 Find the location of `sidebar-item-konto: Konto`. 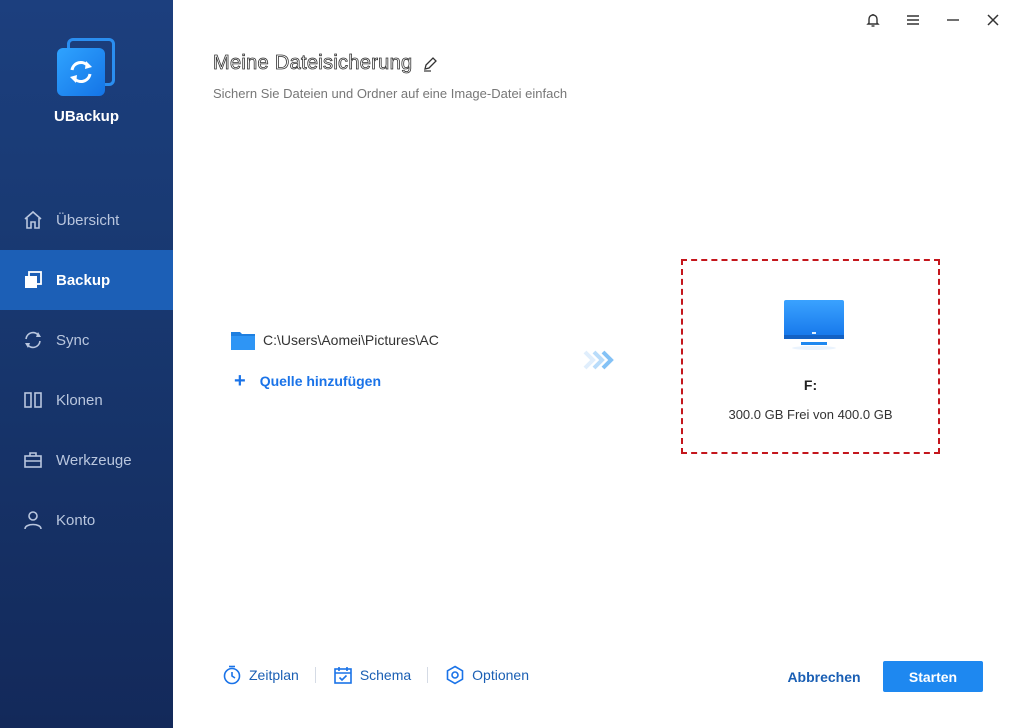

sidebar-item-konto: Konto is located at coordinates (86, 520).